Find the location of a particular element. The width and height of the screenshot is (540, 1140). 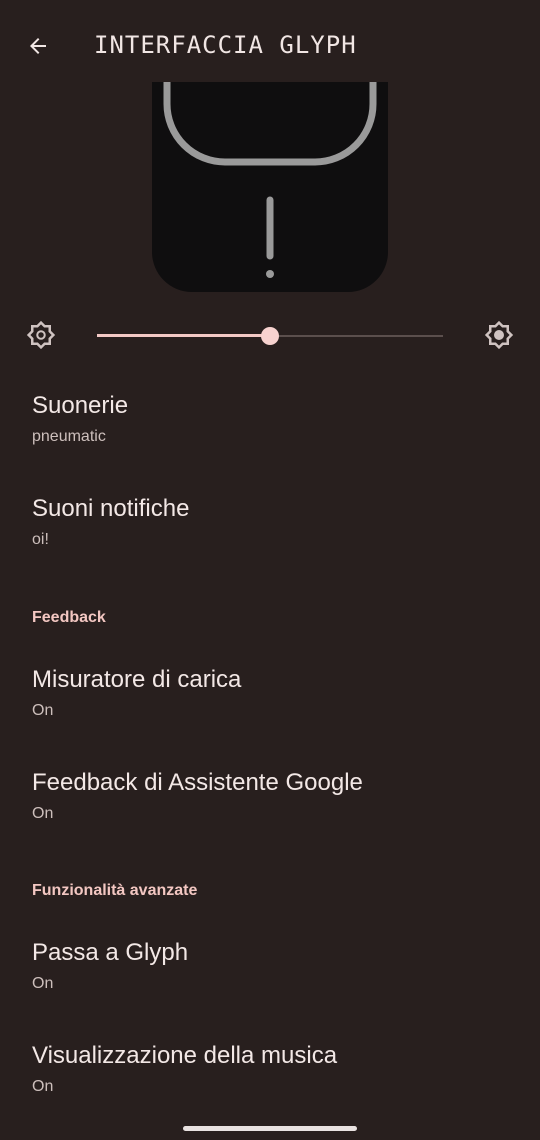

pref-item-google-assistant-feedback: Feedback di Assistente Google On is located at coordinates (270, 813).